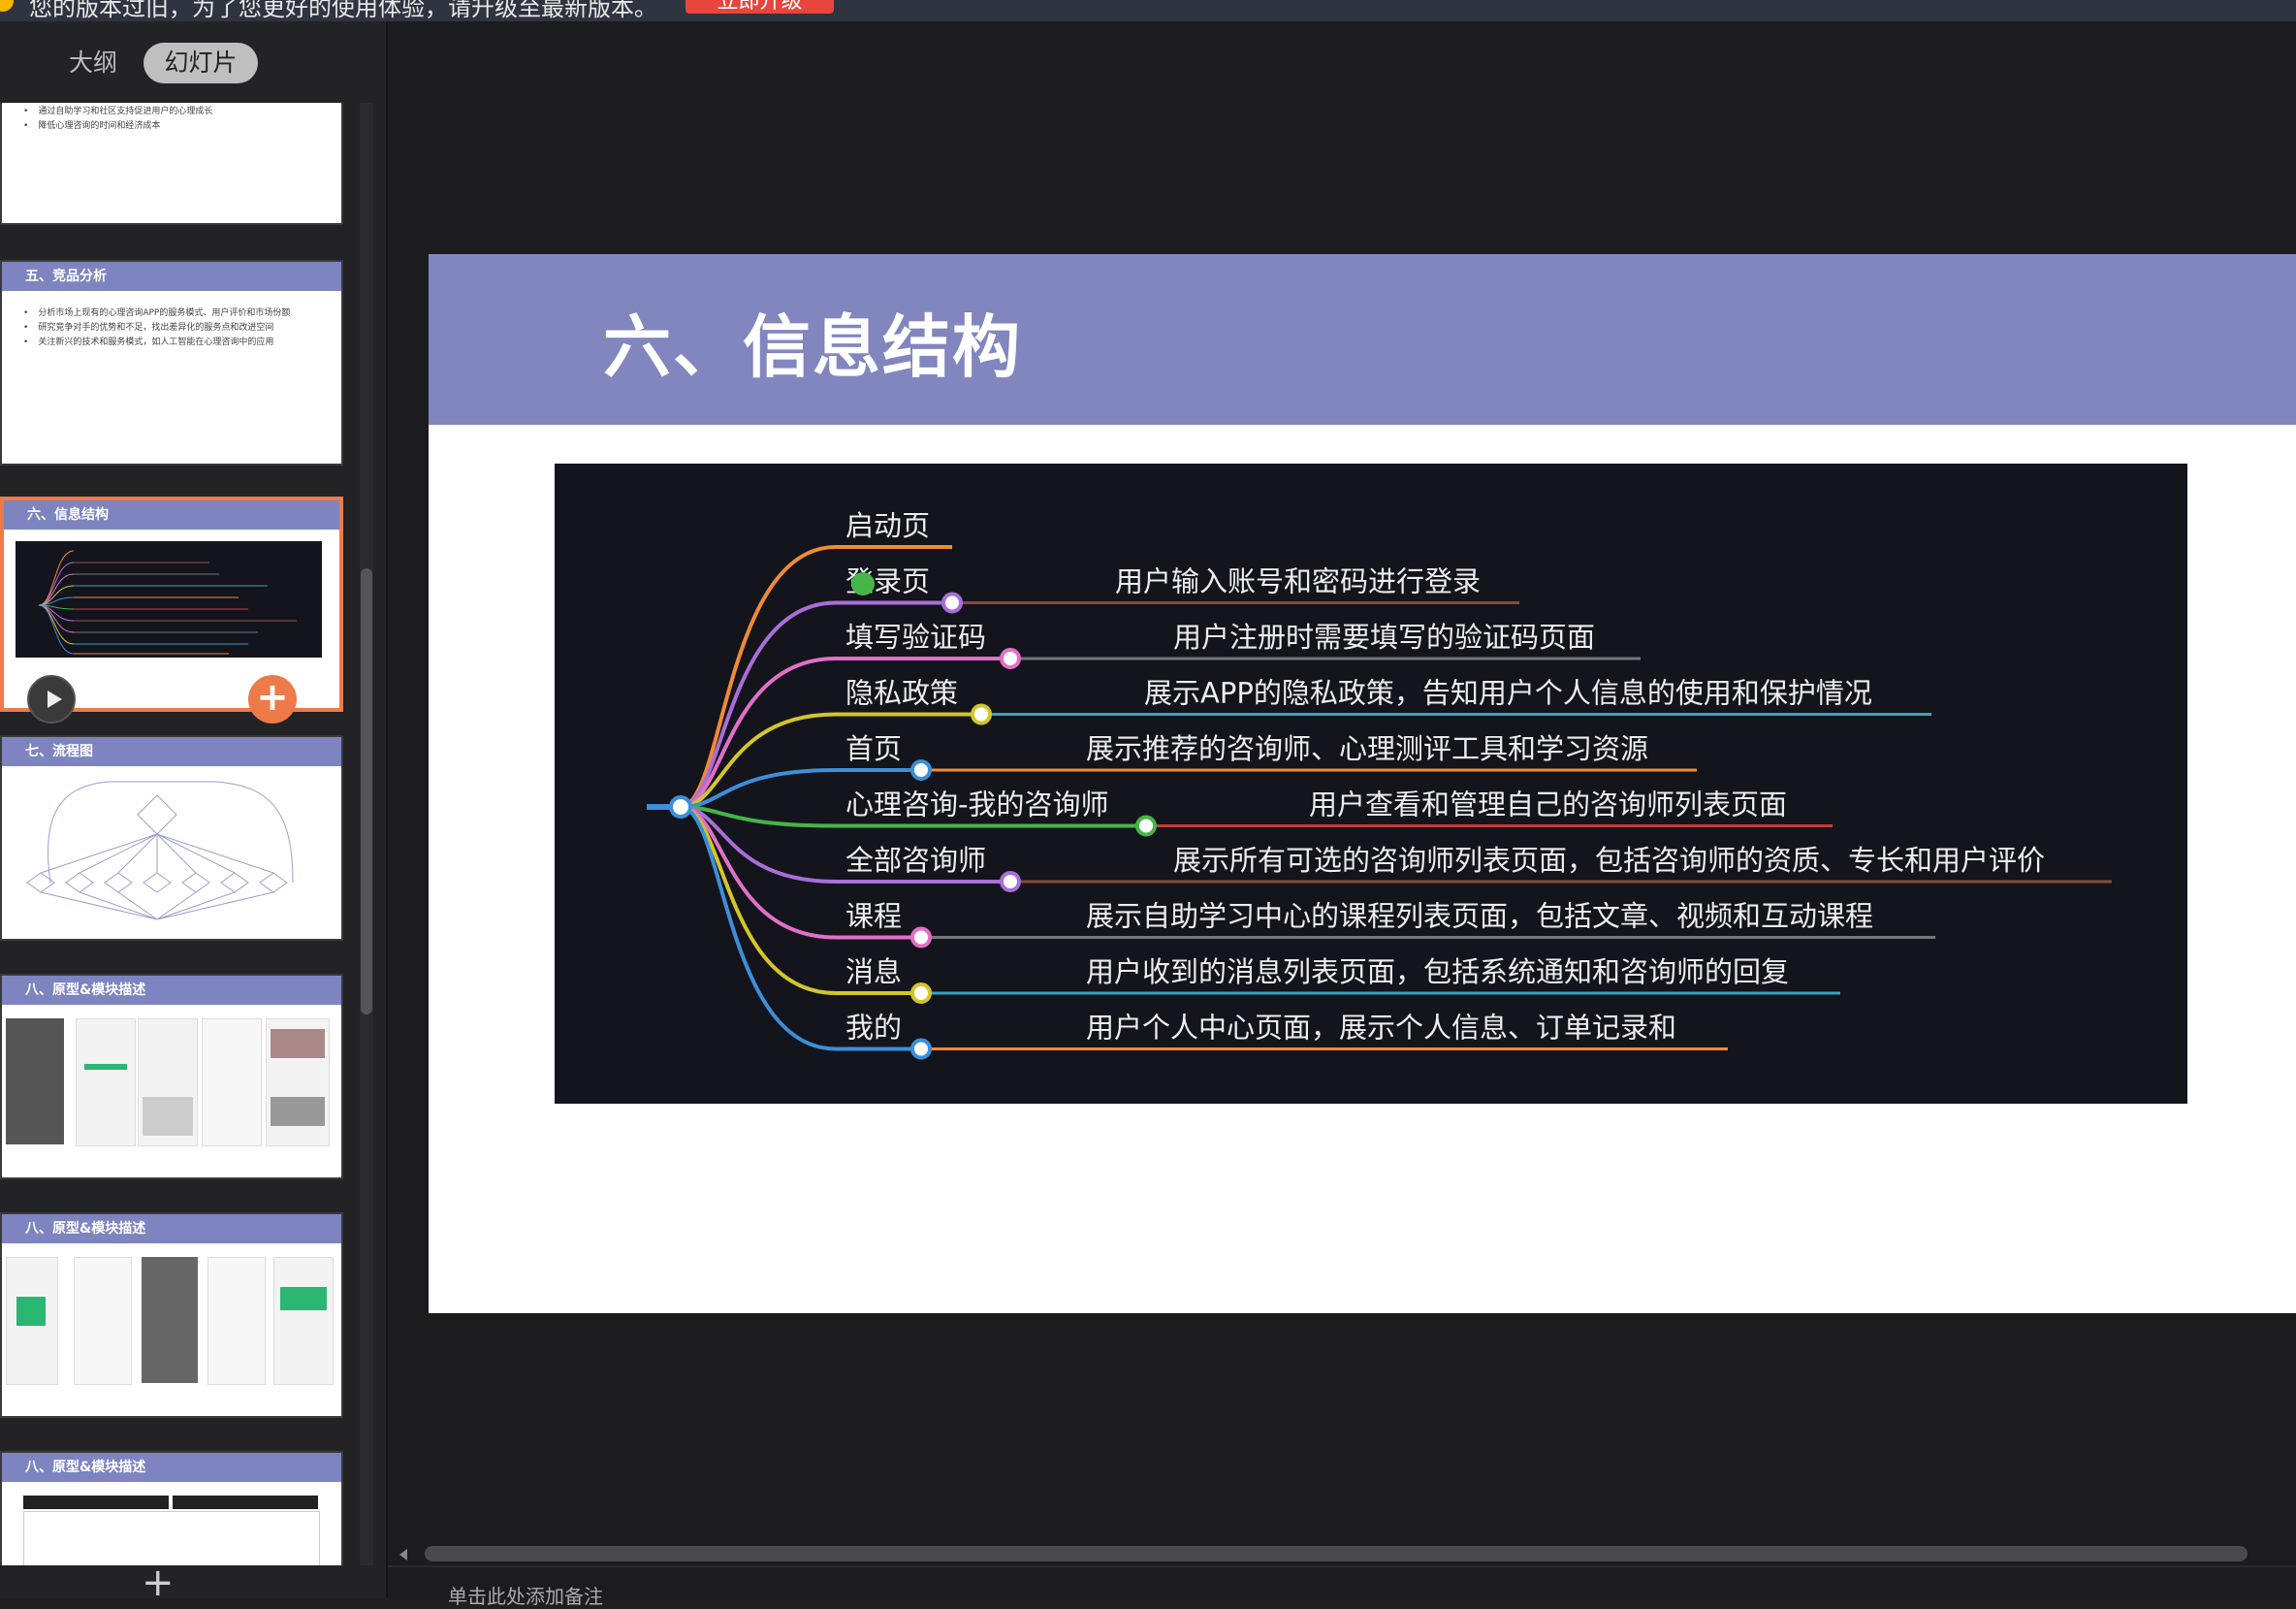 This screenshot has width=2296, height=1609. What do you see at coordinates (873, 972) in the screenshot?
I see `mindmap-node-label: 消息` at bounding box center [873, 972].